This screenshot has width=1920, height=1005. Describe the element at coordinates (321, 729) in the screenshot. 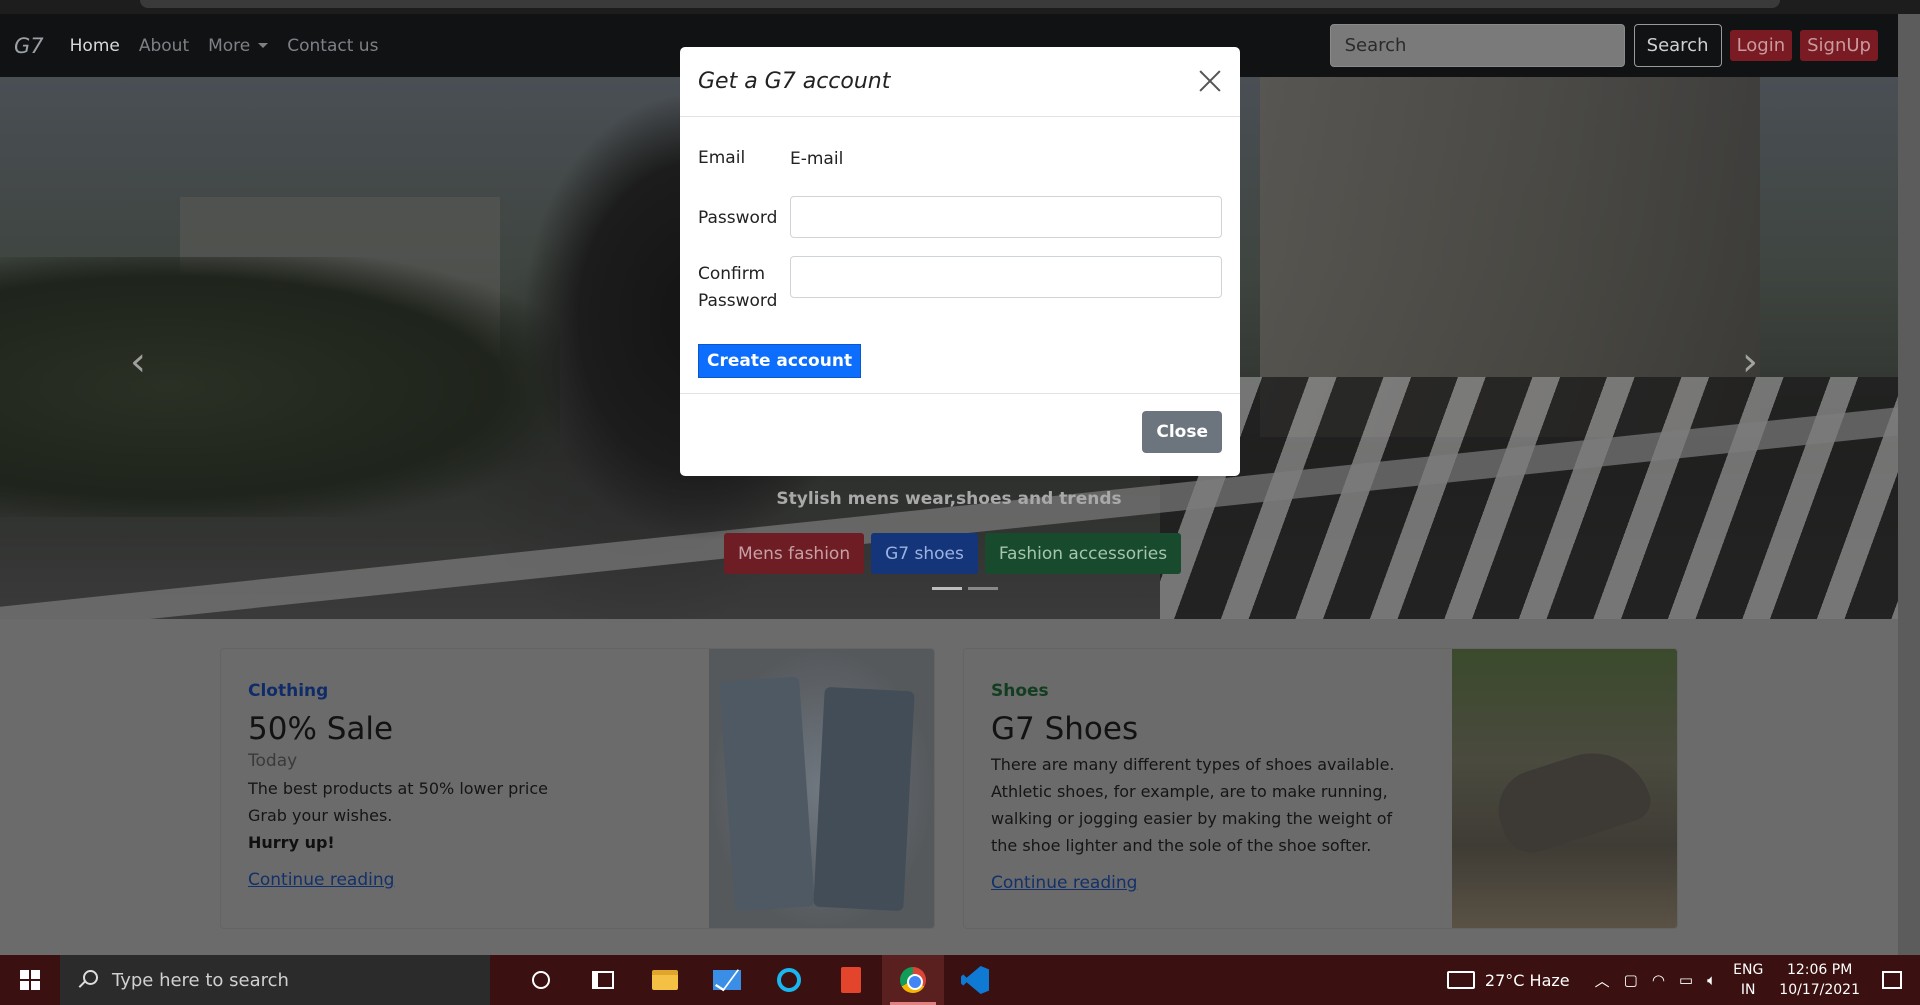

I see `card-title: 50% Sale` at that location.